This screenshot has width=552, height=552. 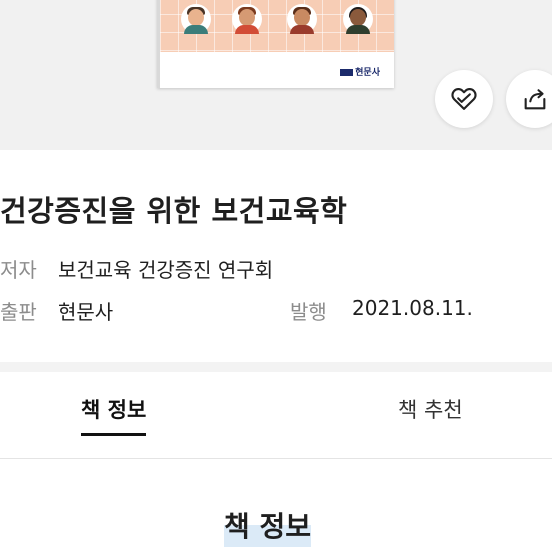 I want to click on author-value: 보건교육 건강증진 연구회, so click(x=166, y=270).